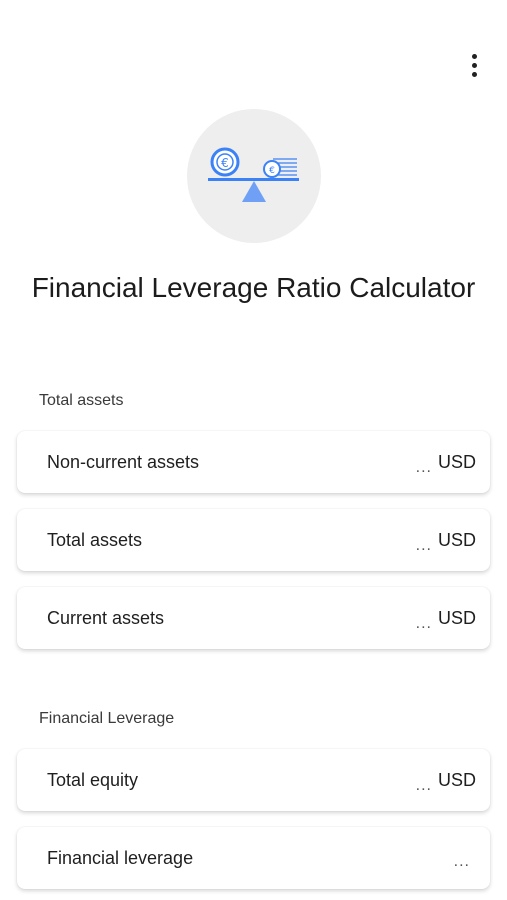  What do you see at coordinates (95, 539) in the screenshot?
I see `field-label: Total assets` at bounding box center [95, 539].